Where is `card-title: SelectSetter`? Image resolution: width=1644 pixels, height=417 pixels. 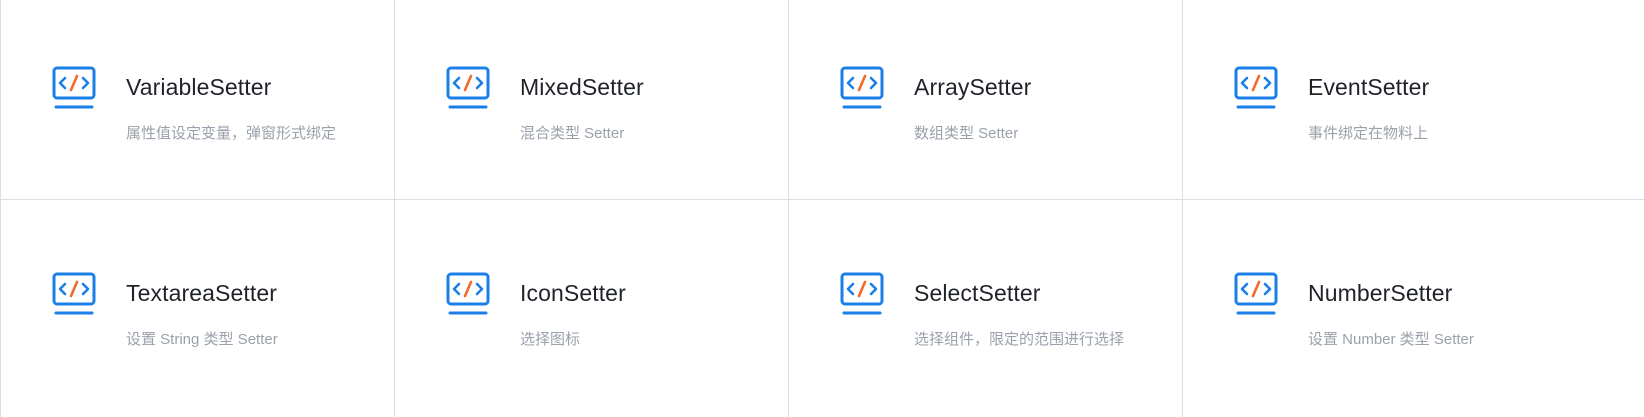
card-title: SelectSetter is located at coordinates (977, 293).